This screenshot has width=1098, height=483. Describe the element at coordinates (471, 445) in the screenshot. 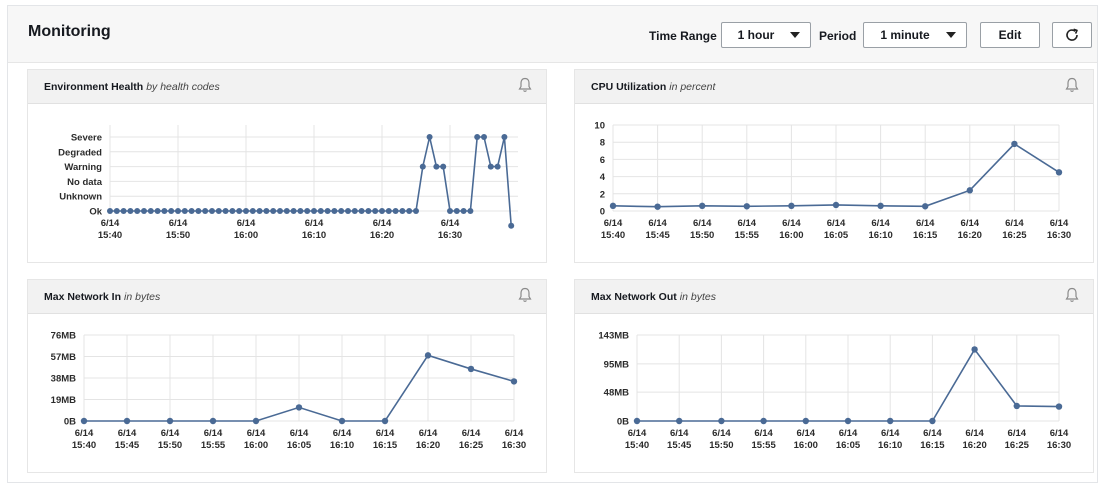

I see `x-tick-time: 16:25` at that location.